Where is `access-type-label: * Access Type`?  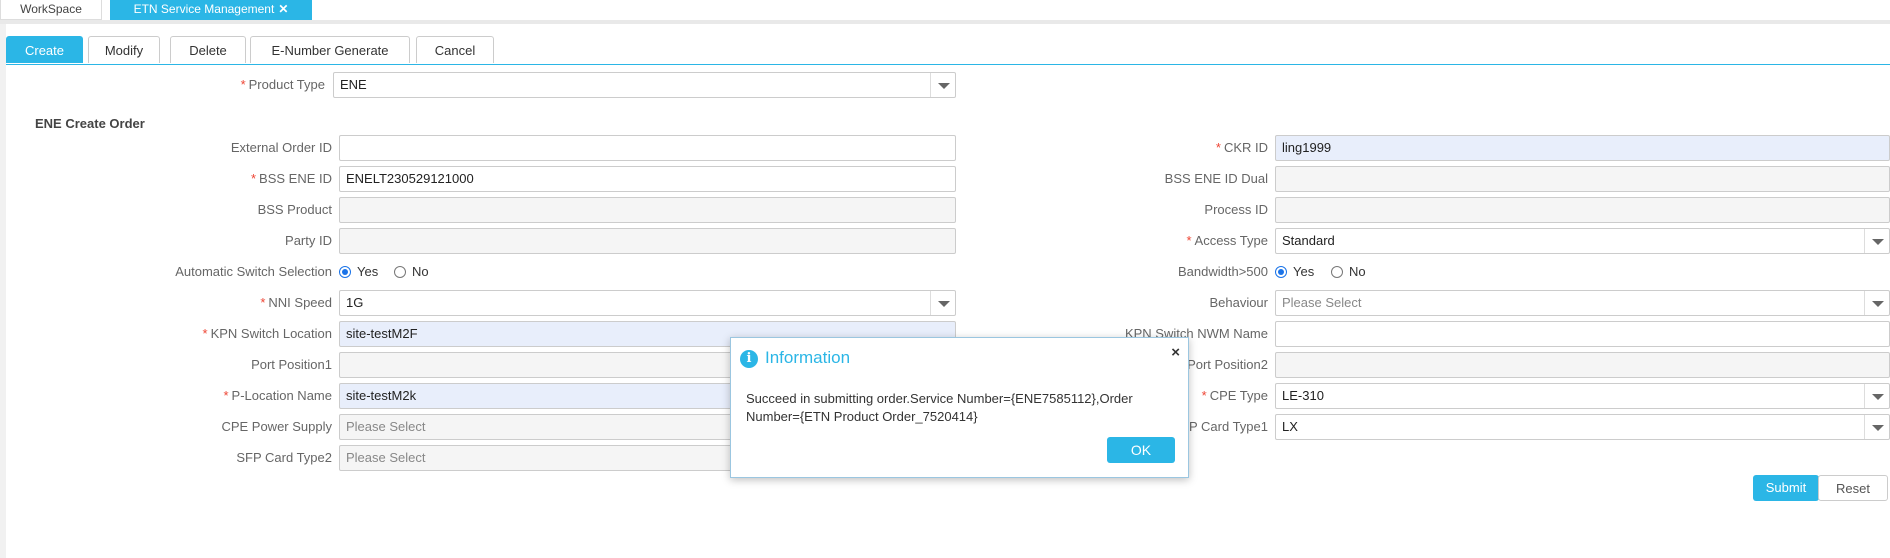 access-type-label: * Access Type is located at coordinates (1227, 240).